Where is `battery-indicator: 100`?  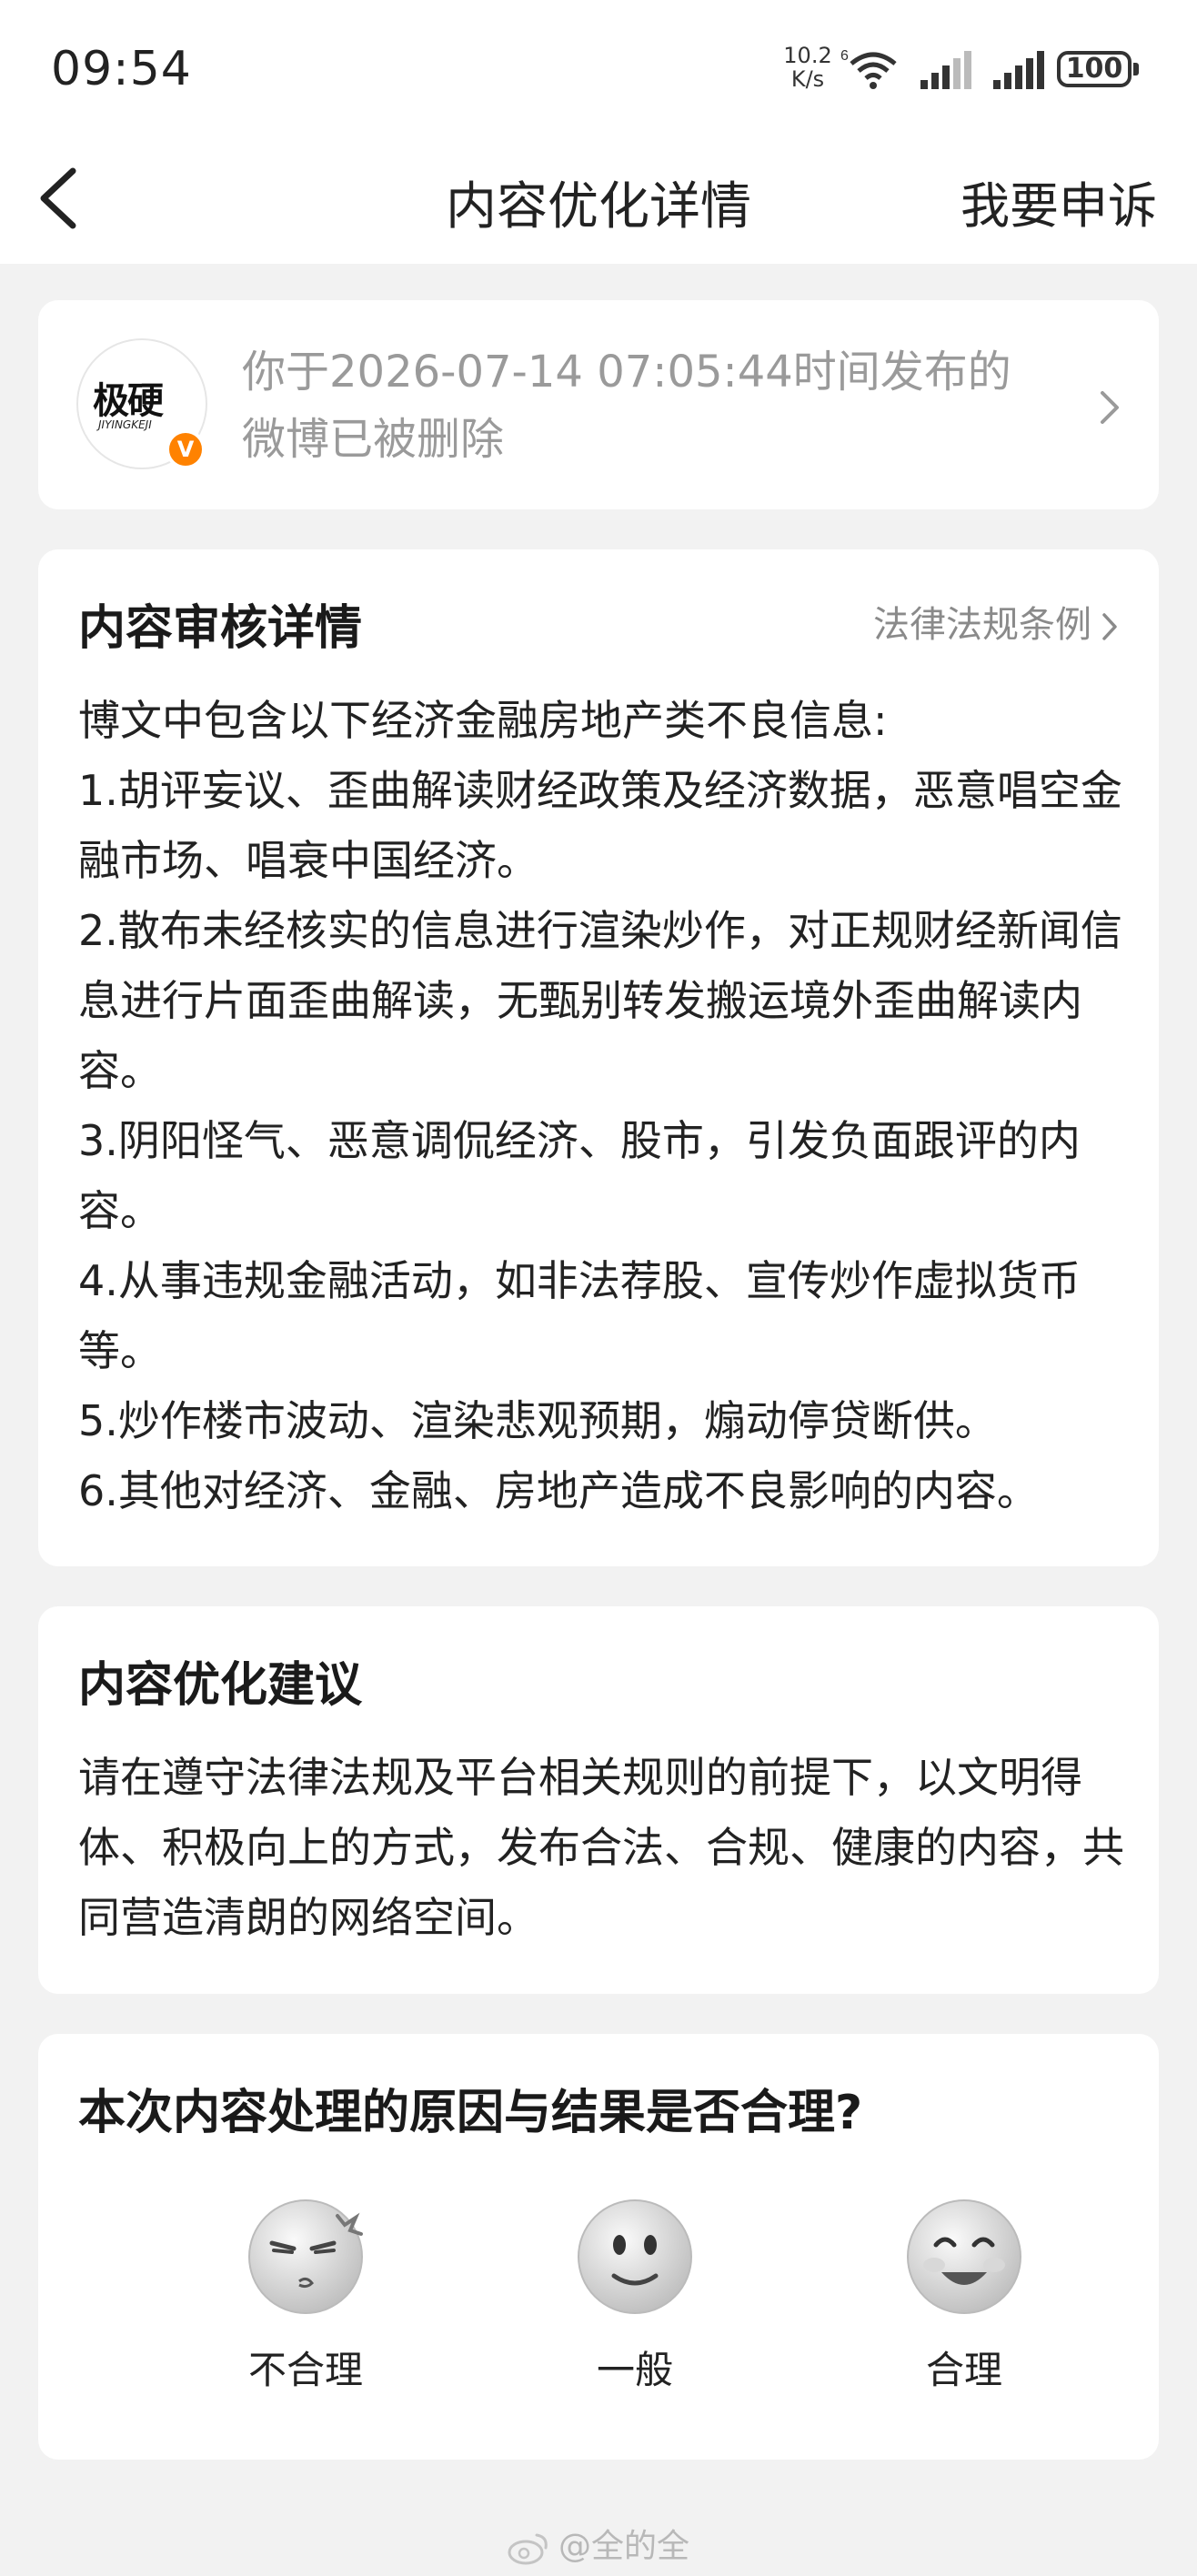 battery-indicator: 100 is located at coordinates (1098, 69).